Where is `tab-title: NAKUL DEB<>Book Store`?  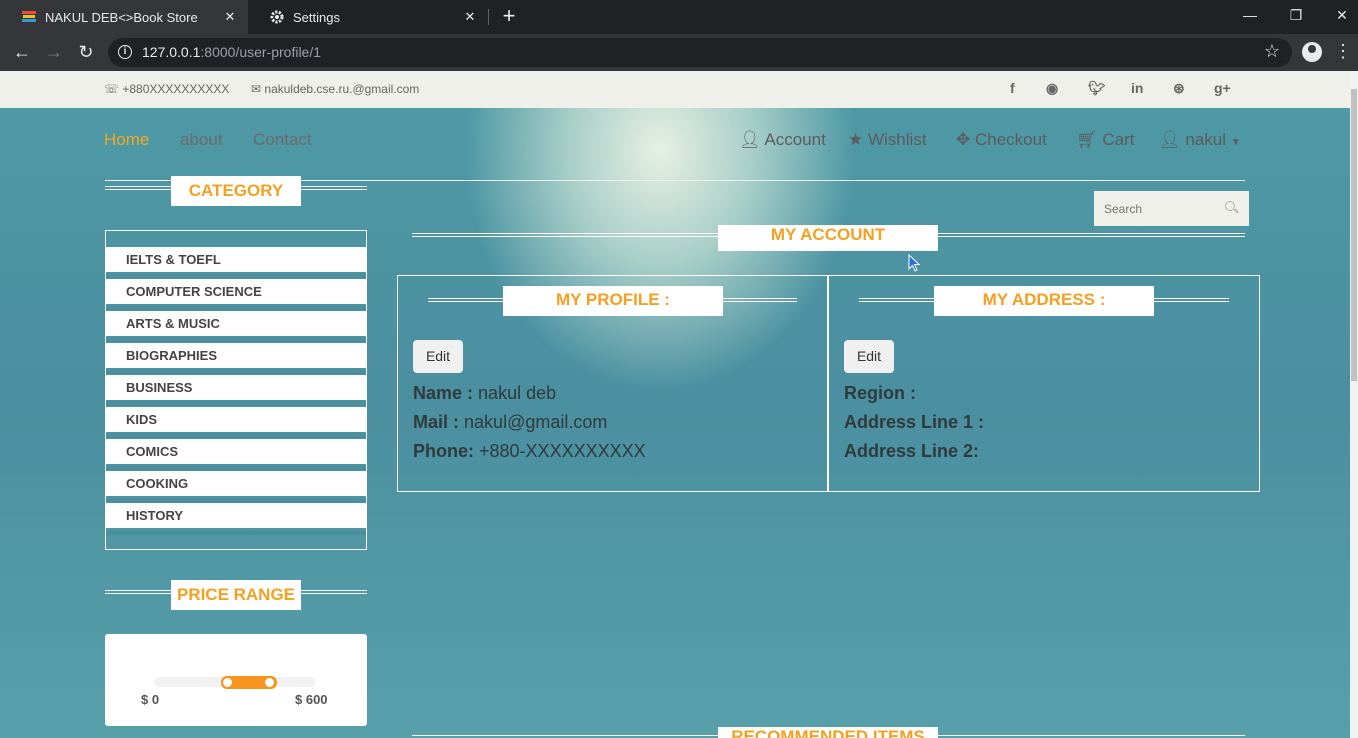 tab-title: NAKUL DEB<>Book Store is located at coordinates (121, 17).